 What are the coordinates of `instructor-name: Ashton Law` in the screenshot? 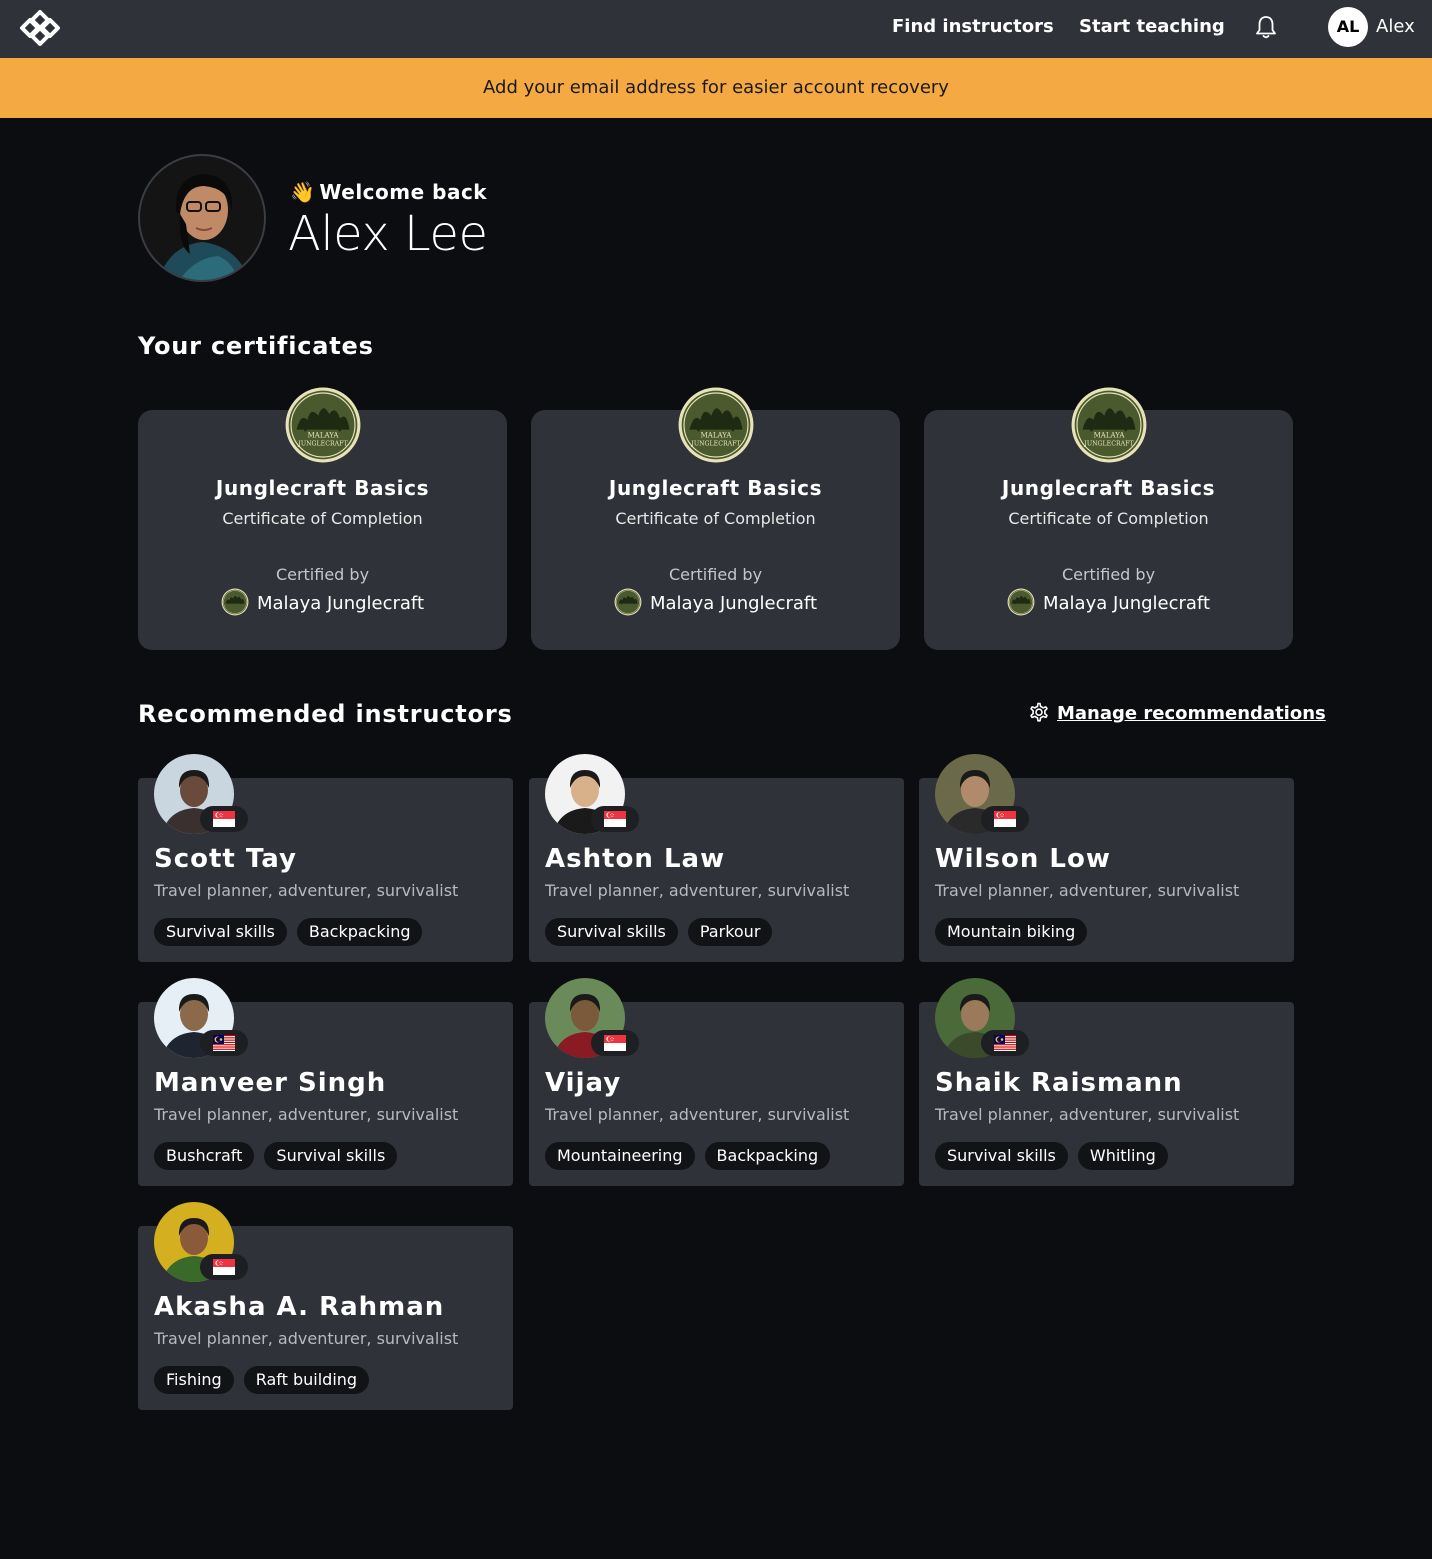 It's located at (635, 859).